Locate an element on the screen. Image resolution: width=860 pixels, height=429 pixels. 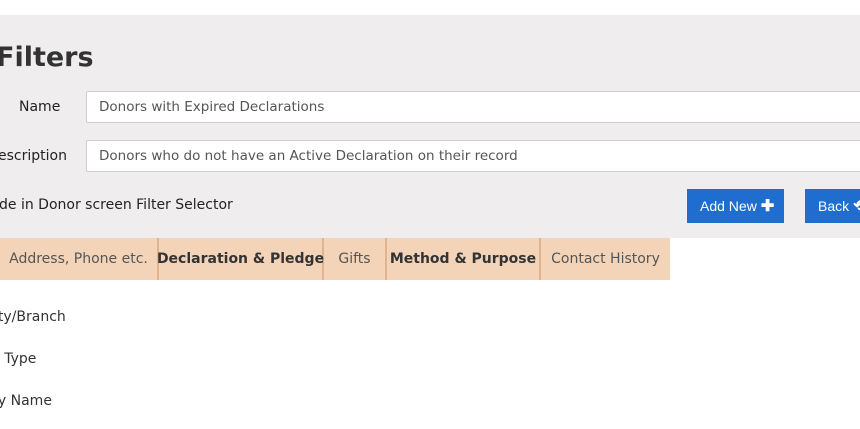
tab-label: Address, Phone etc. is located at coordinates (78, 259).